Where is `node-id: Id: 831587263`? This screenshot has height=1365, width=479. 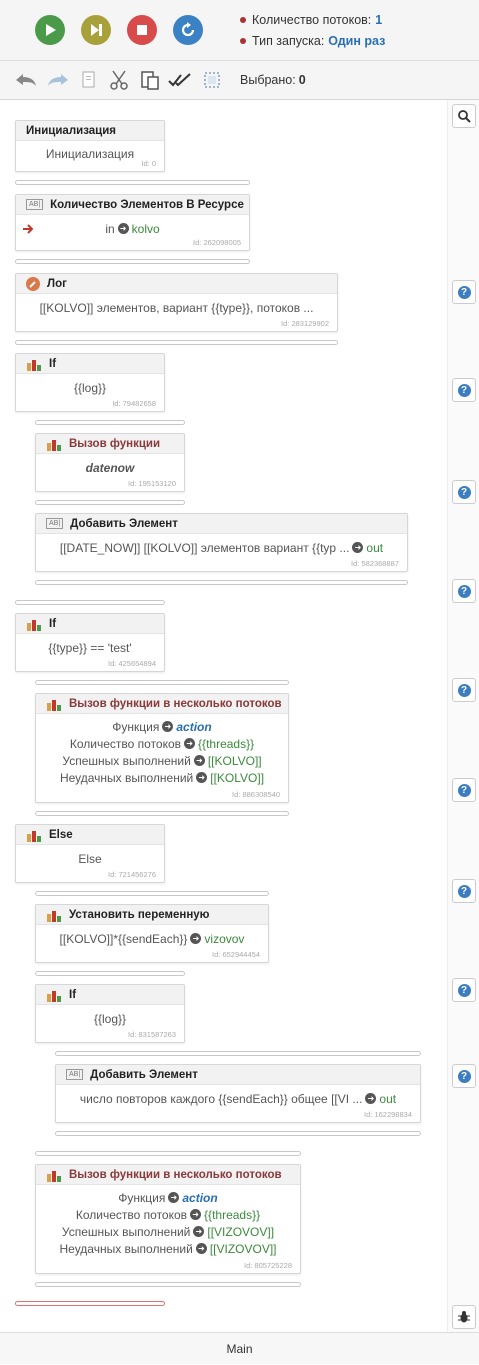
node-id: Id: 831587263 is located at coordinates (152, 1034).